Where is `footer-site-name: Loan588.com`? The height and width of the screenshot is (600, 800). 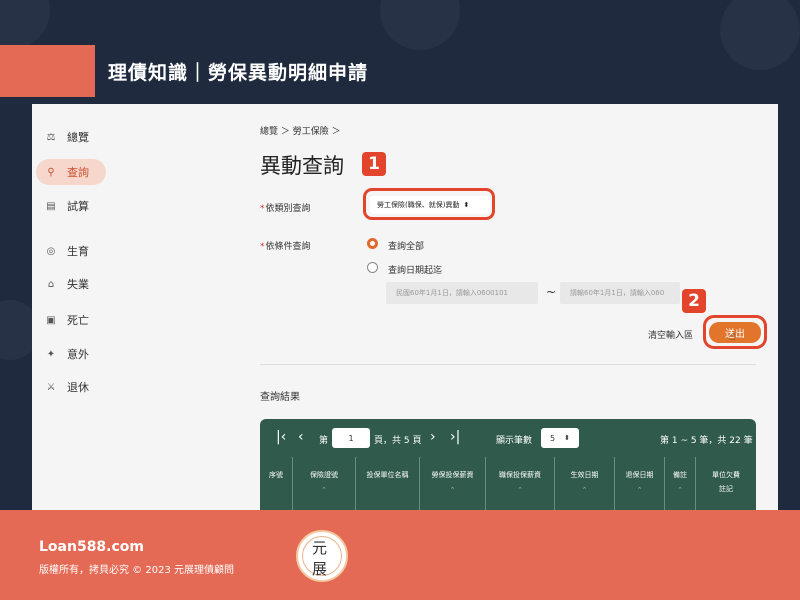
footer-site-name: Loan588.com is located at coordinates (91, 547).